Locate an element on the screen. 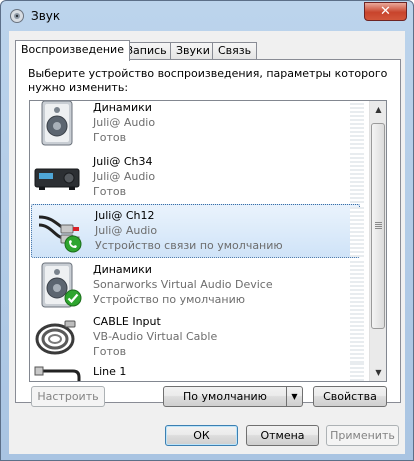 This screenshot has height=461, width=414. speaker-icon is located at coordinates (57, 123).